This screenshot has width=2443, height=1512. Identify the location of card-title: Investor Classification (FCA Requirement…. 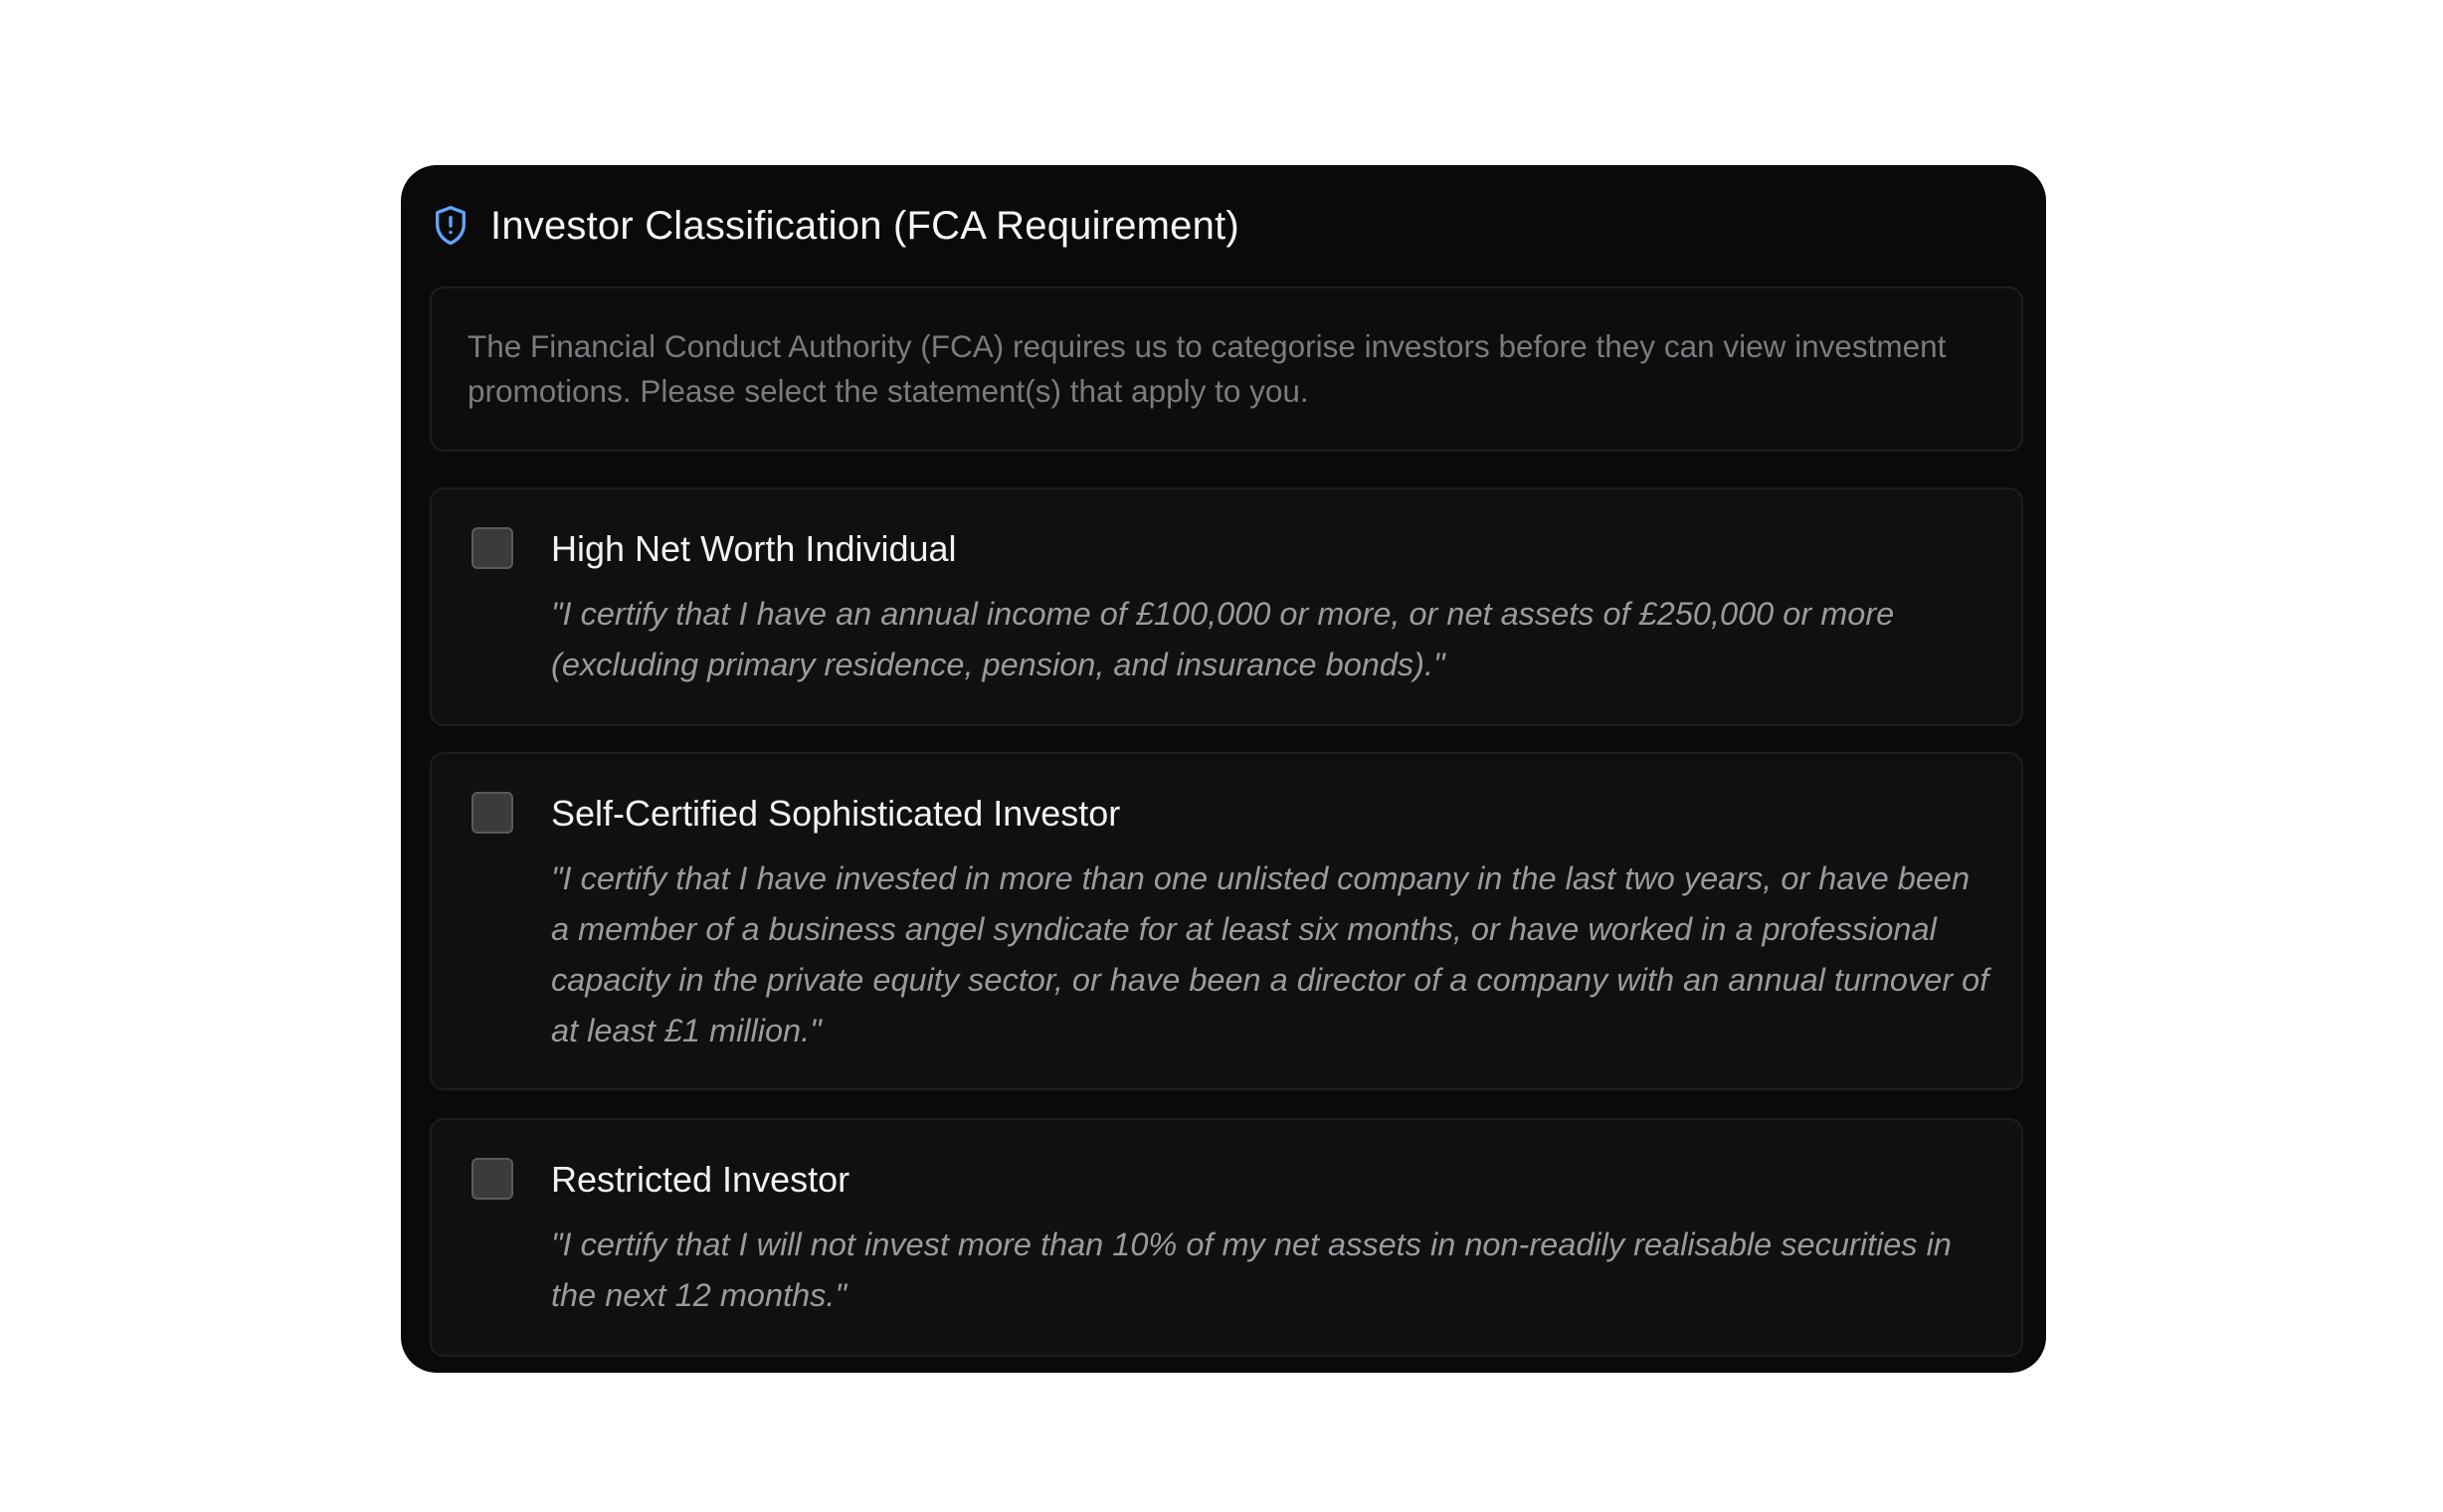
(864, 225).